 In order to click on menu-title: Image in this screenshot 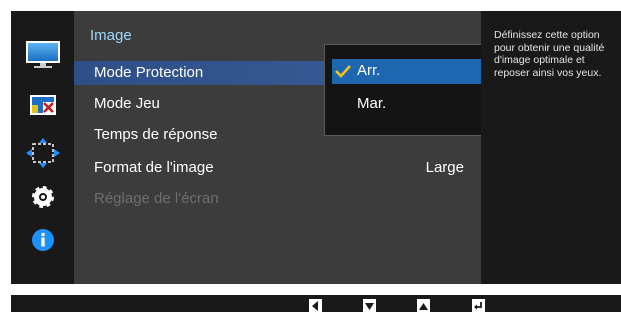, I will do `click(111, 35)`.